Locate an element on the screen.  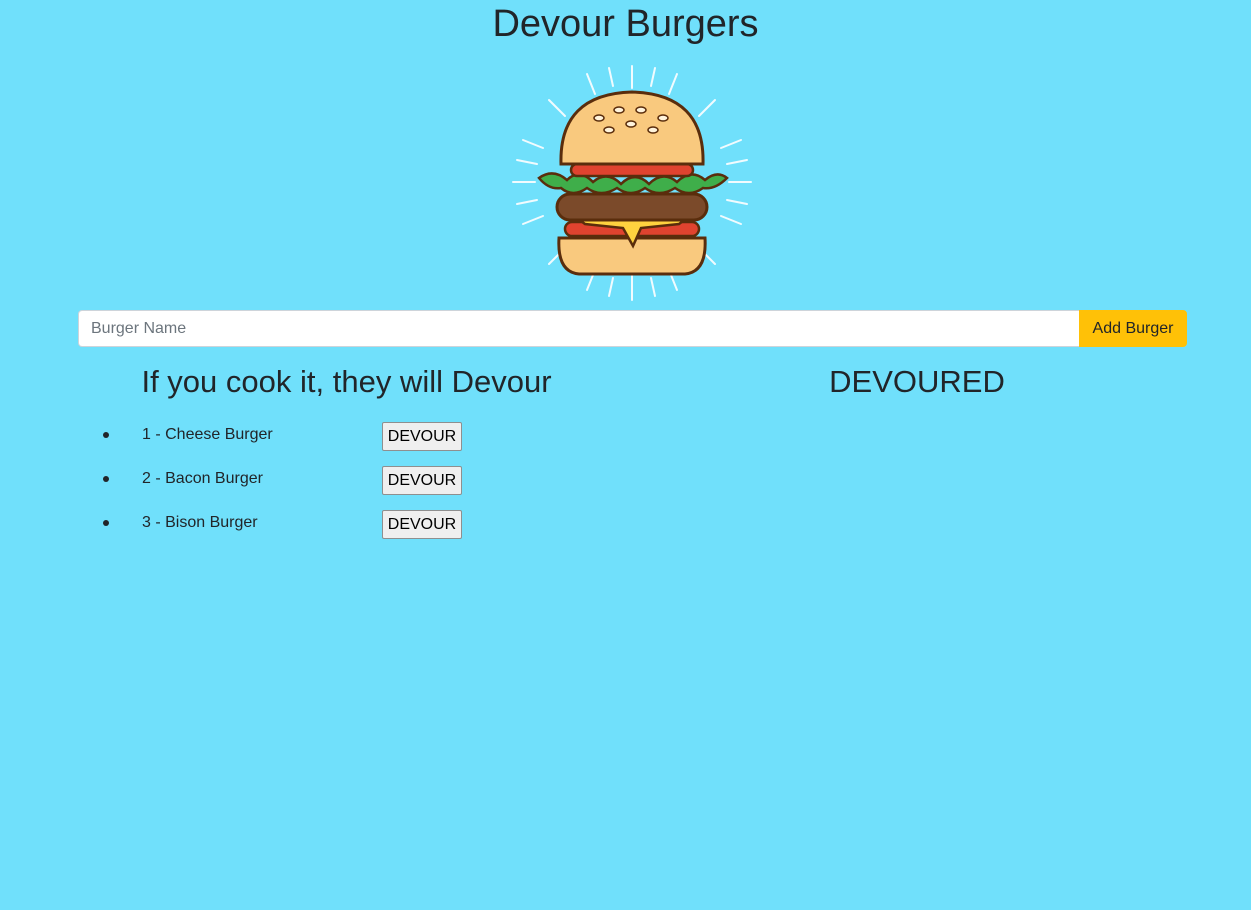
burger-name: 1 - Cheese Burger is located at coordinates (207, 434).